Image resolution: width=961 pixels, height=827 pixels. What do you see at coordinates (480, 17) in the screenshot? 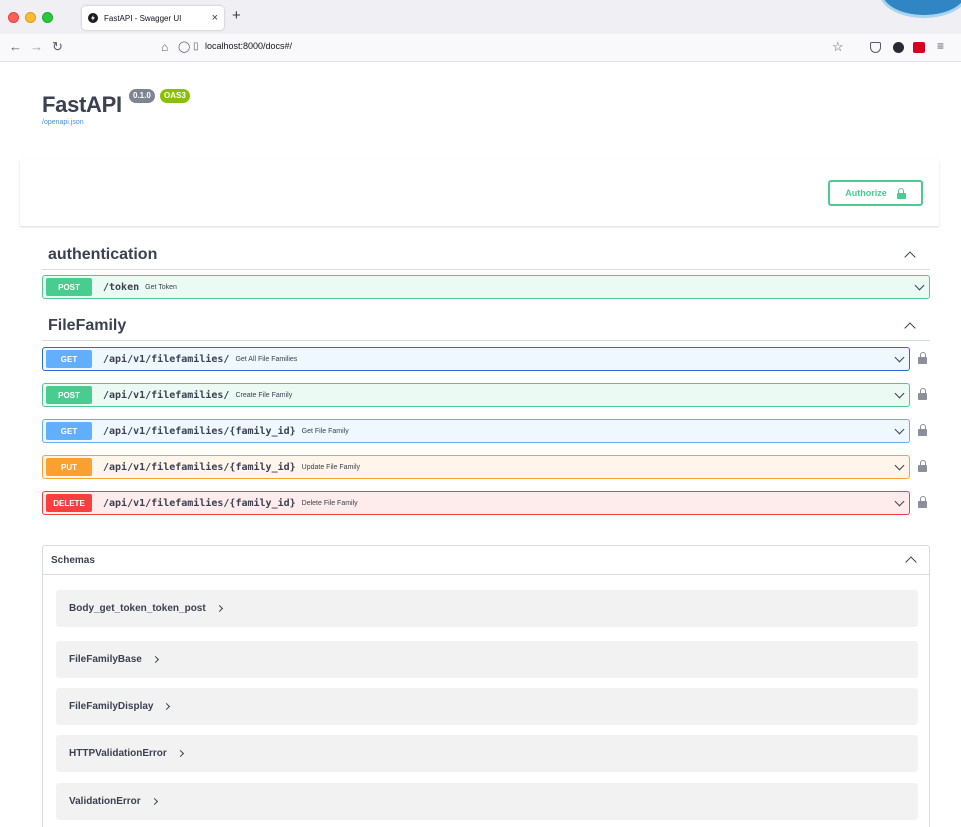
I see `browser-tabbar: FastAPI - Swagger UI × +` at bounding box center [480, 17].